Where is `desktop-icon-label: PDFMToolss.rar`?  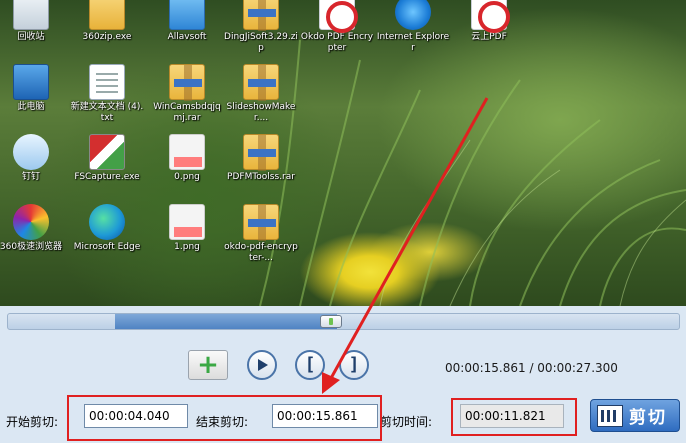
desktop-icon-label: PDFMToolss.rar is located at coordinates (261, 177).